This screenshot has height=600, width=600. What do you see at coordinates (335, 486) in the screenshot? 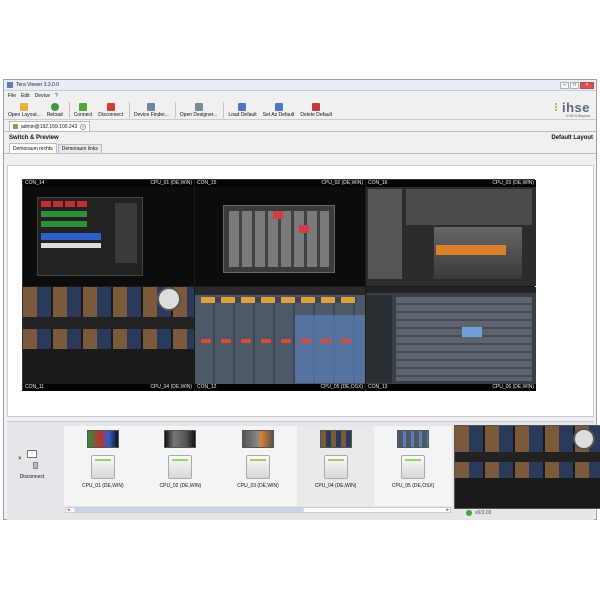
I see `cpu-label: CPU_04 (DE,WIN)` at bounding box center [335, 486].